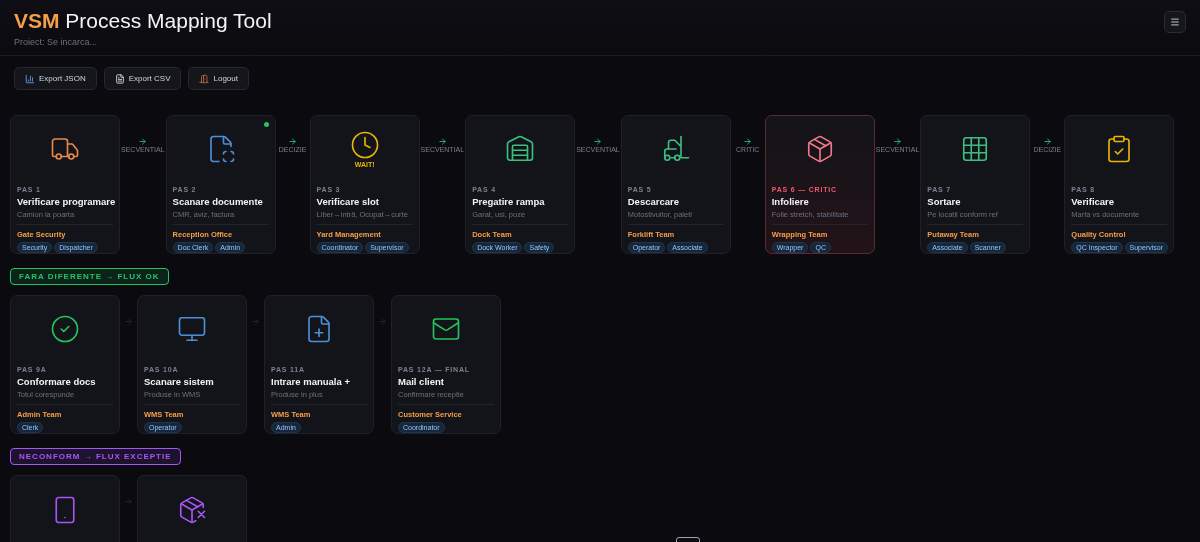 Image resolution: width=1200 pixels, height=542 pixels. I want to click on toolbar-button: Logout, so click(218, 78).